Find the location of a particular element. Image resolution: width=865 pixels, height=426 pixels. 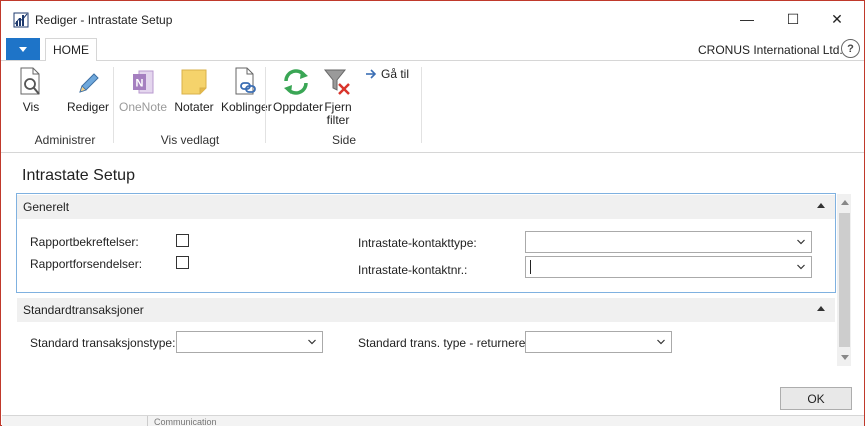

onenote-icon: N is located at coordinates (143, 82).